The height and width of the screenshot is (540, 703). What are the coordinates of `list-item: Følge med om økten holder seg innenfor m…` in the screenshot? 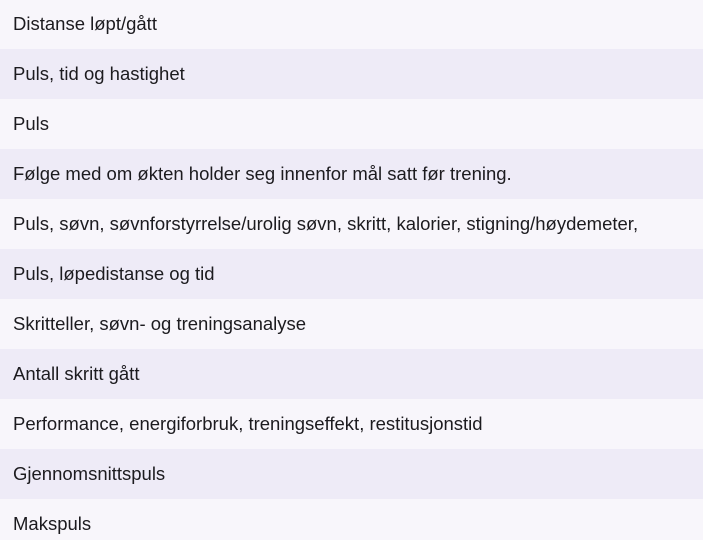 It's located at (351, 174).